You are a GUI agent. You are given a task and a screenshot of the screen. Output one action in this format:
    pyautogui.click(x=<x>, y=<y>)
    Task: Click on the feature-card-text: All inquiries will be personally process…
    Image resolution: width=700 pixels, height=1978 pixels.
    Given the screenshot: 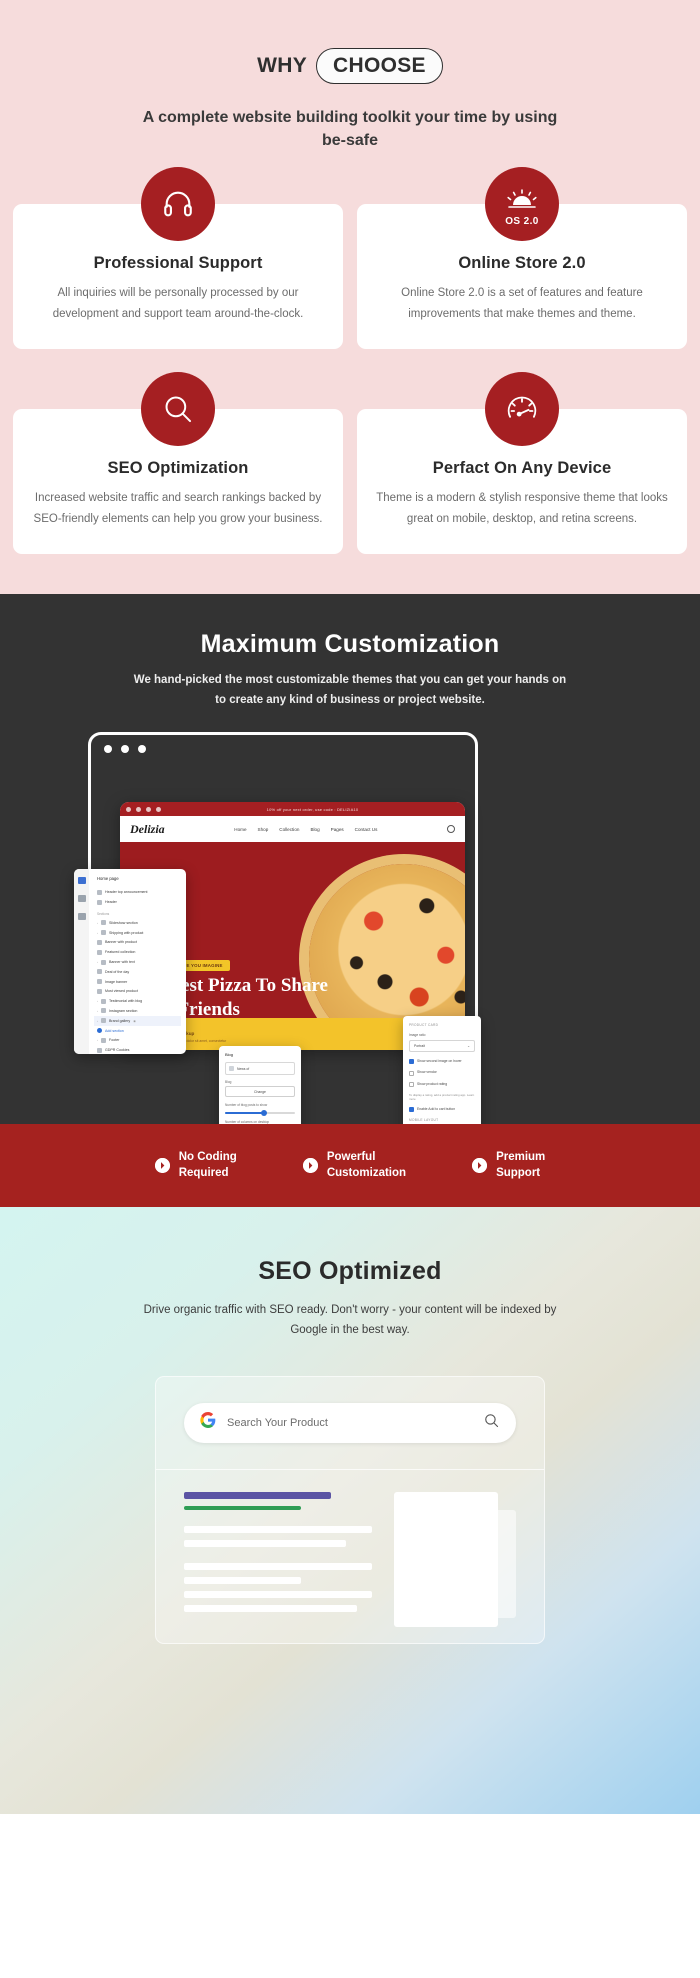 What is the action you would take?
    pyautogui.click(x=178, y=303)
    